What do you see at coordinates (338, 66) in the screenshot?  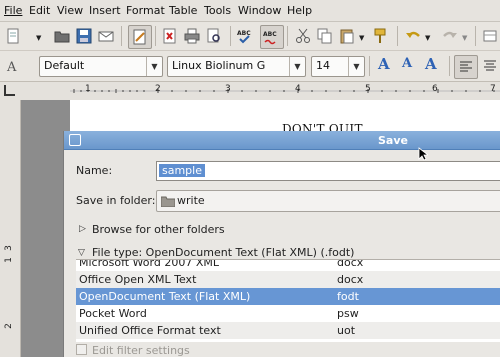 I see `font-size-combo: 14 ▼` at bounding box center [338, 66].